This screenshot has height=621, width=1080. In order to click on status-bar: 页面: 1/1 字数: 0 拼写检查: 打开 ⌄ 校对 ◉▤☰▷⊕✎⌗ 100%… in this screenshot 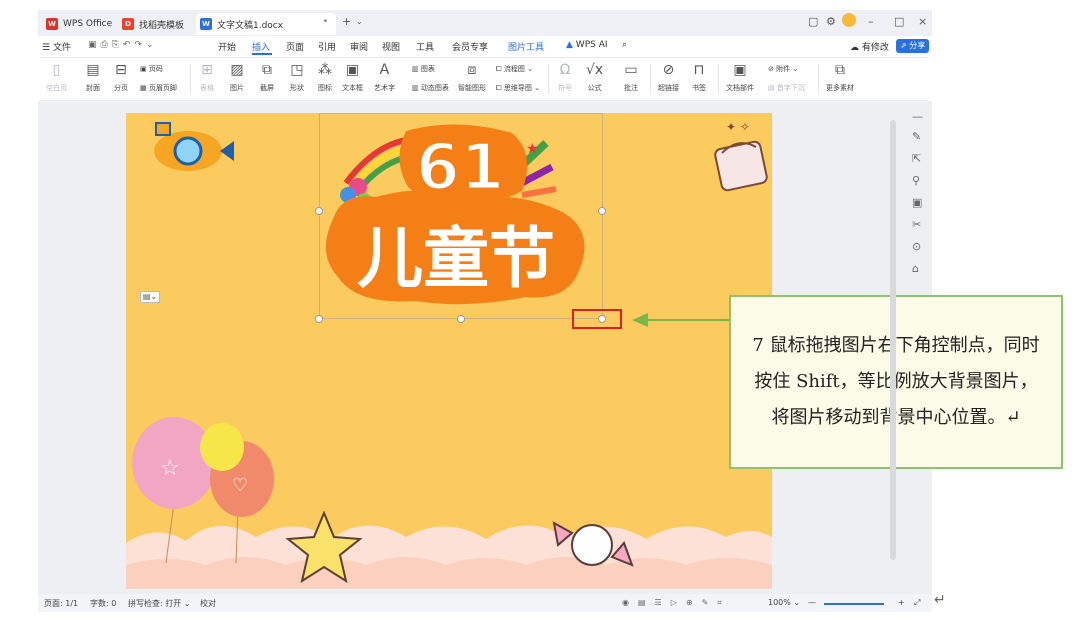, I will do `click(485, 603)`.